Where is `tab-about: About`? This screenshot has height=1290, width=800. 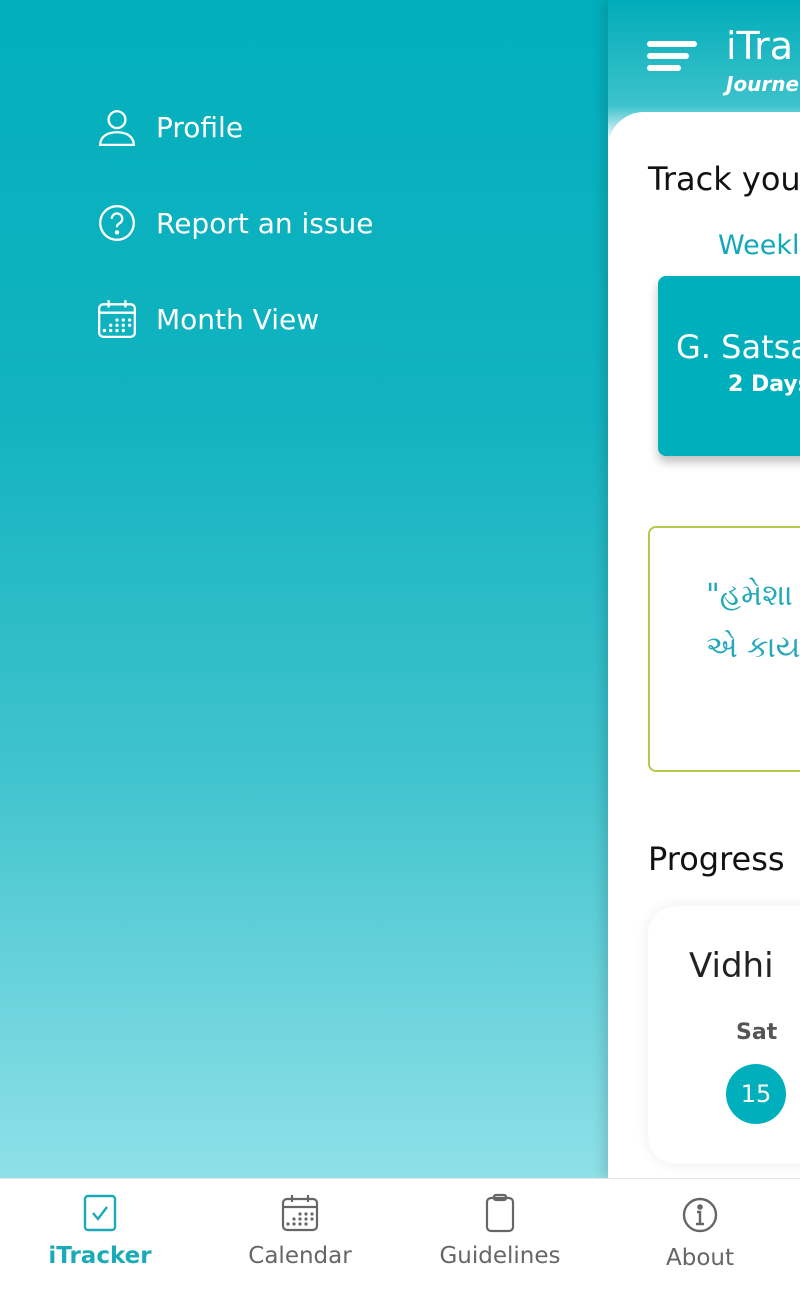 tab-about: About is located at coordinates (700, 1234).